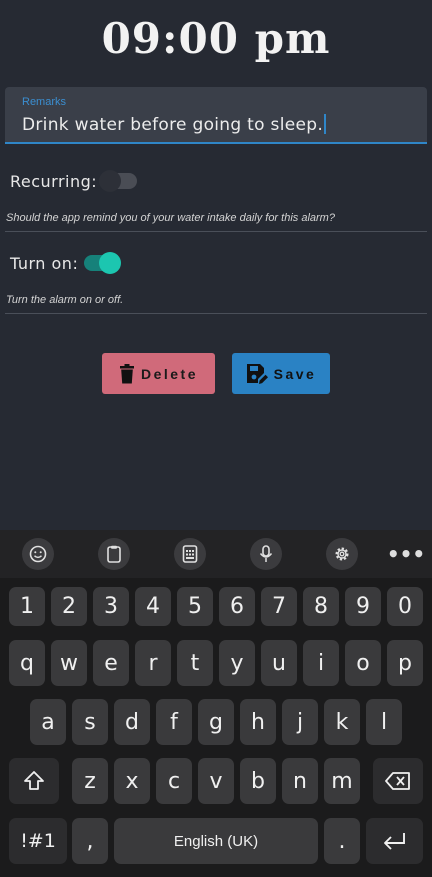 The image size is (432, 877). What do you see at coordinates (279, 663) in the screenshot?
I see `key-u: u` at bounding box center [279, 663].